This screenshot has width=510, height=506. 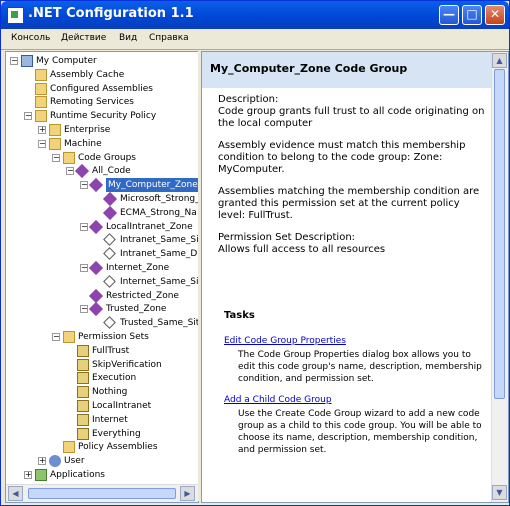 I want to click on tree-node-label: Intranet_Same_Si, so click(x=159, y=240).